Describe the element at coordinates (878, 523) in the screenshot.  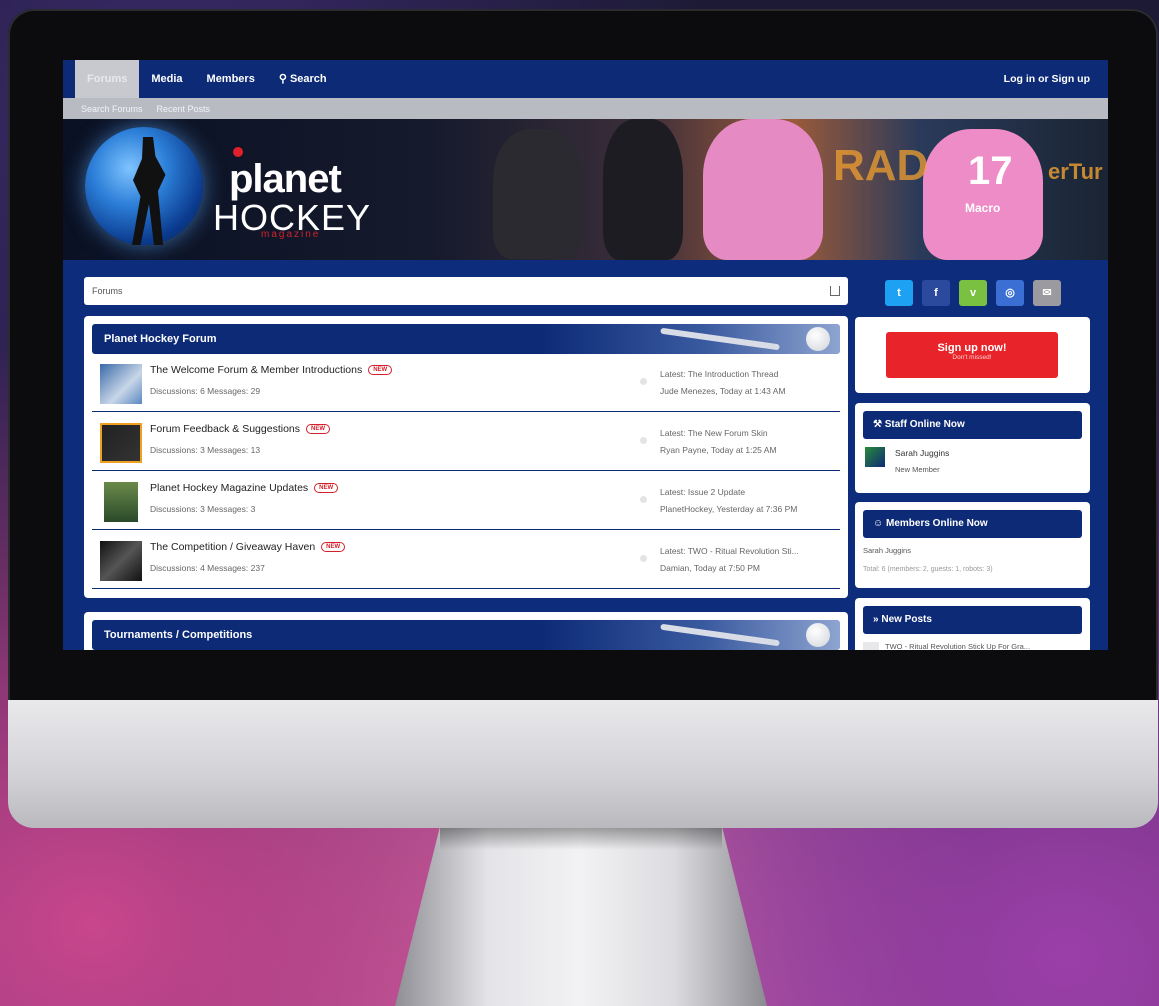
I see `users-icon: ☺` at that location.